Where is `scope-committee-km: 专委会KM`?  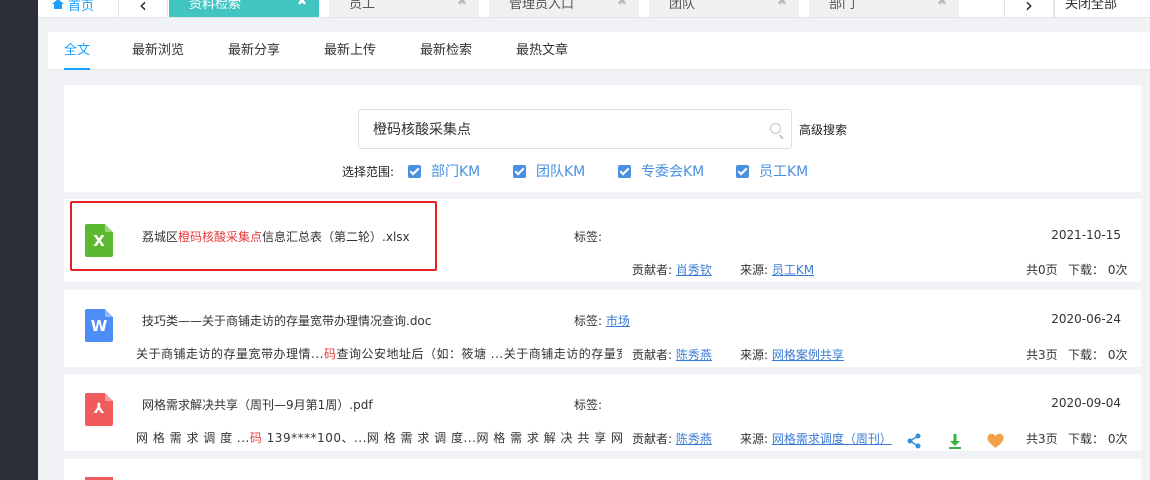
scope-committee-km: 专委会KM is located at coordinates (661, 171).